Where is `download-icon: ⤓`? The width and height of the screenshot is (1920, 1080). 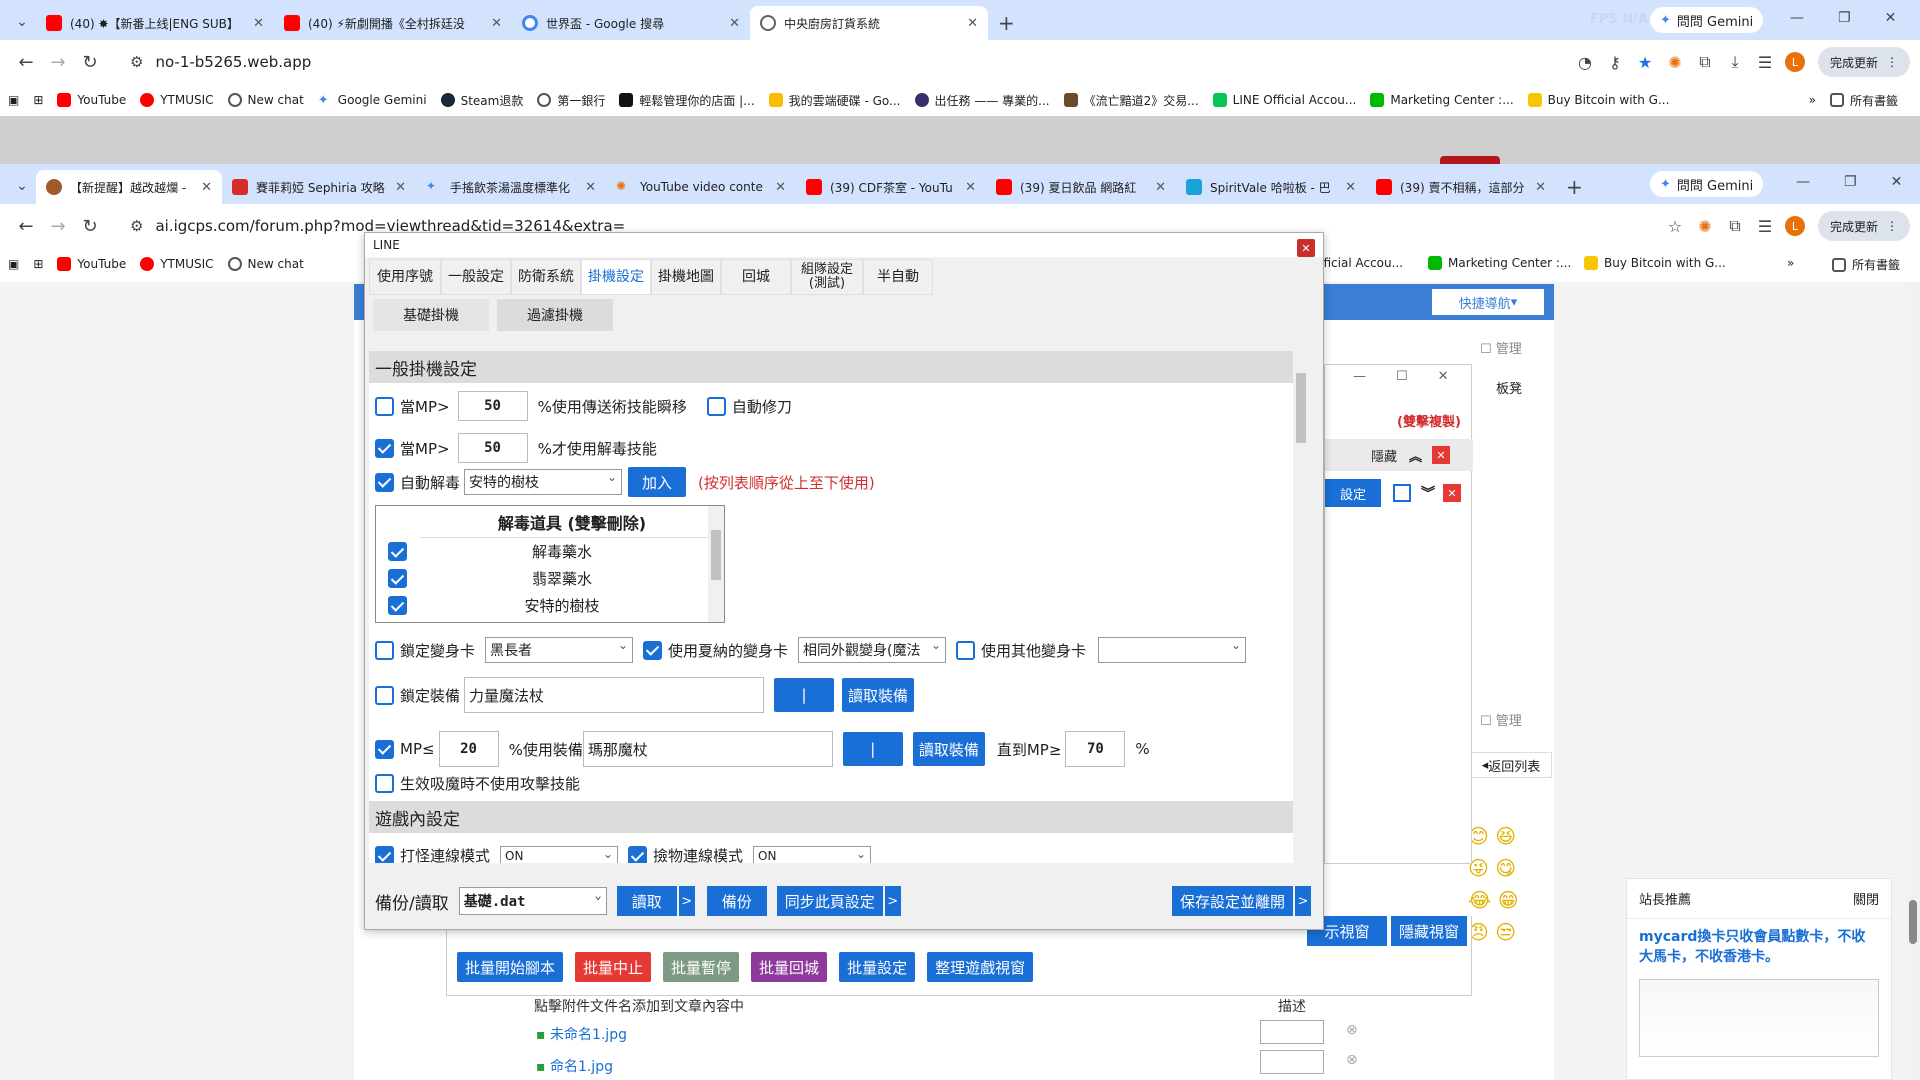 download-icon: ⤓ is located at coordinates (1735, 62).